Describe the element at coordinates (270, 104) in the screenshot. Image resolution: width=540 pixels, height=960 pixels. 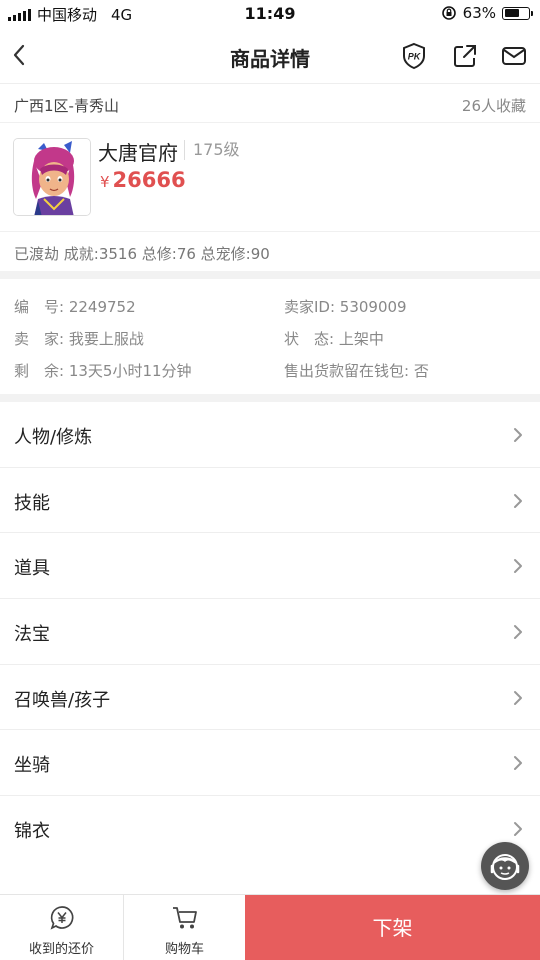
I see `server-row: 广西1区-青秀山 26人收藏` at that location.